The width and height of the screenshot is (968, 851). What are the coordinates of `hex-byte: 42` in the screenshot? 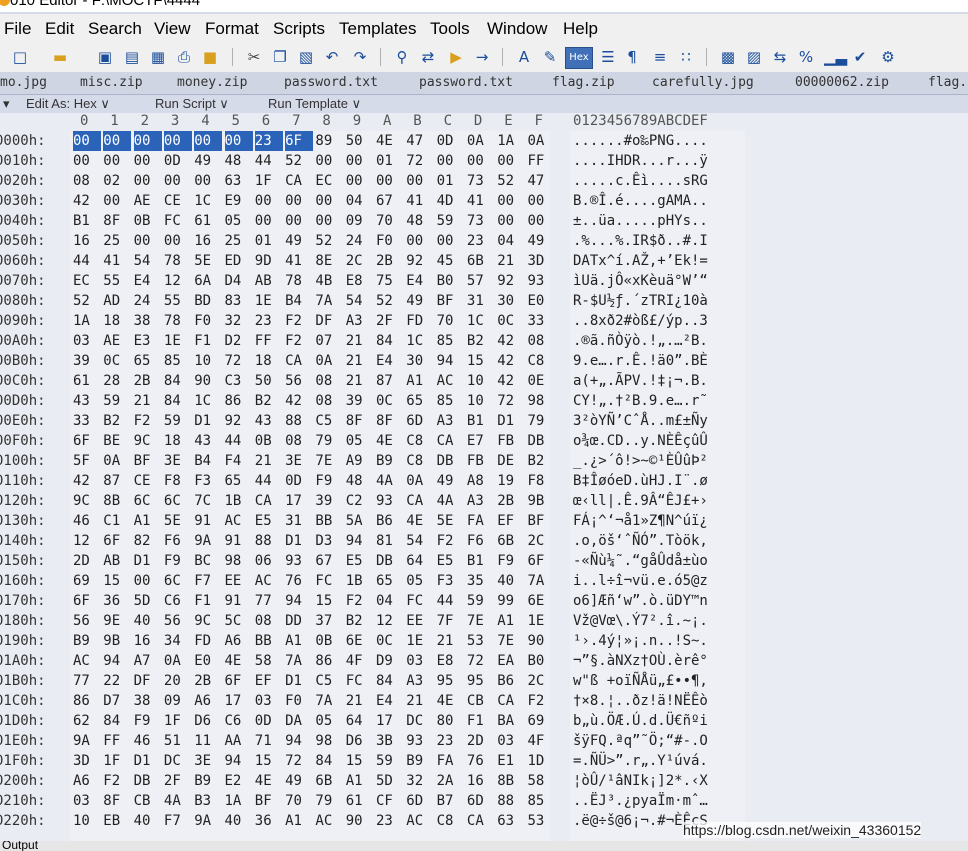 It's located at (511, 341).